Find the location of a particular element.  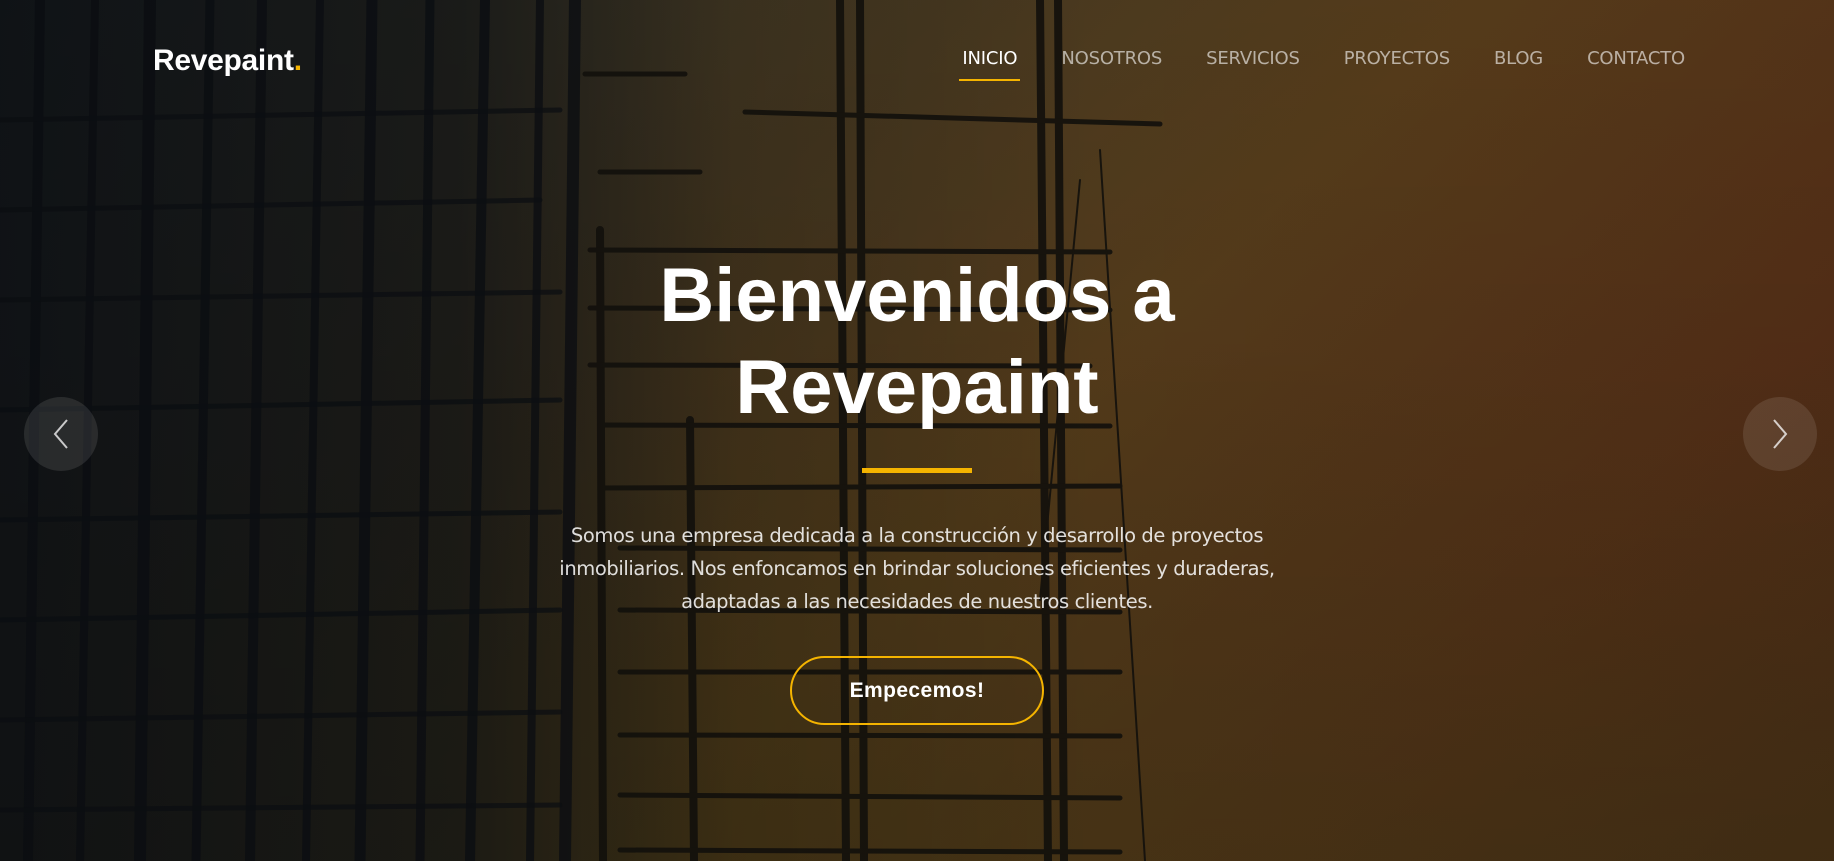

brand-name: Revepaint is located at coordinates (223, 60).